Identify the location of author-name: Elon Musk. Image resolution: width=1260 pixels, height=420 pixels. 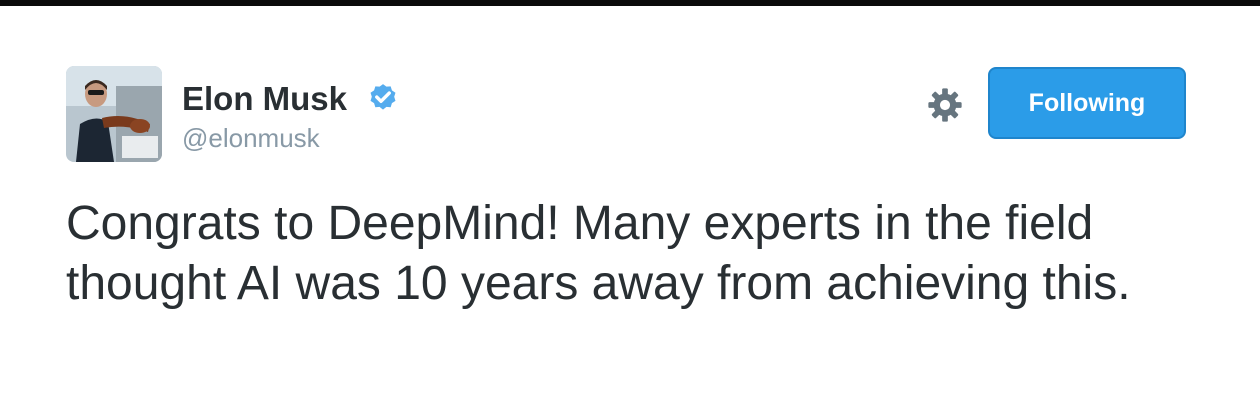
(264, 99).